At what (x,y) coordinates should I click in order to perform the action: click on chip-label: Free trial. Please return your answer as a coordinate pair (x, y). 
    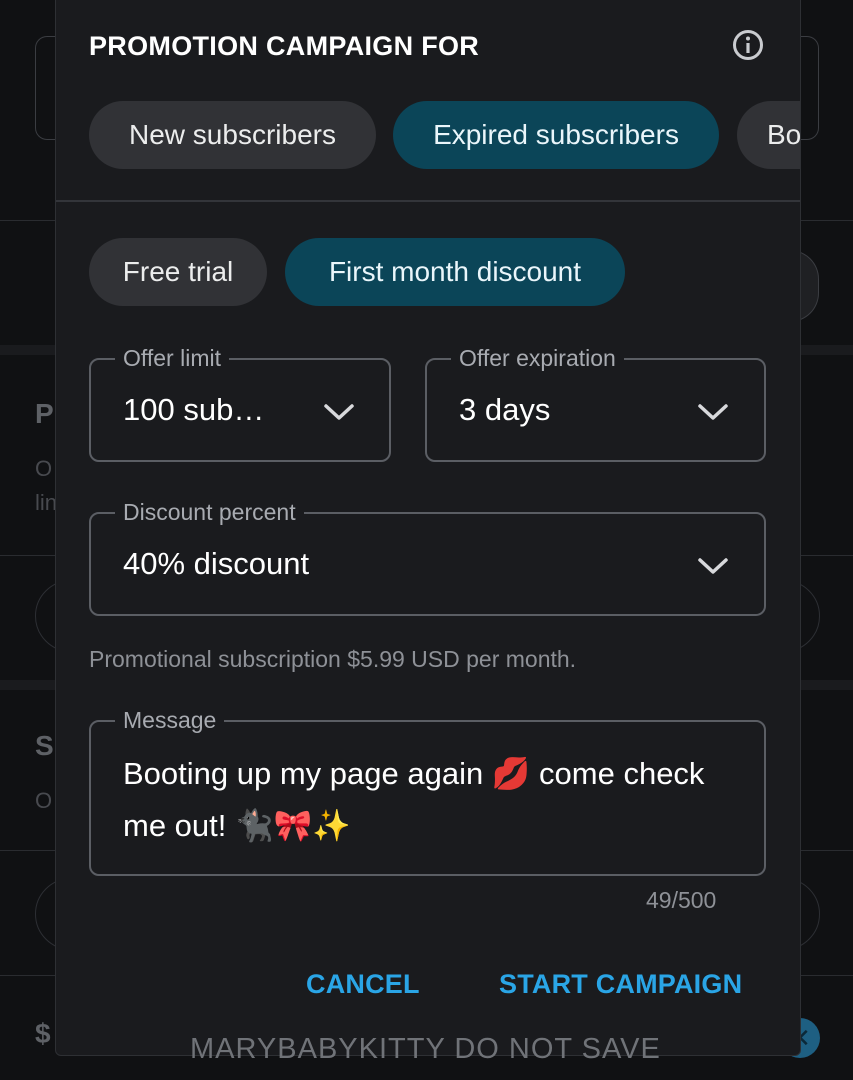
    Looking at the image, I should click on (178, 271).